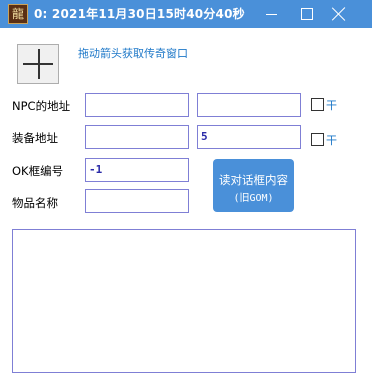 The image size is (372, 390). What do you see at coordinates (137, 170) in the screenshot?
I see `ok-box-input: -1` at bounding box center [137, 170].